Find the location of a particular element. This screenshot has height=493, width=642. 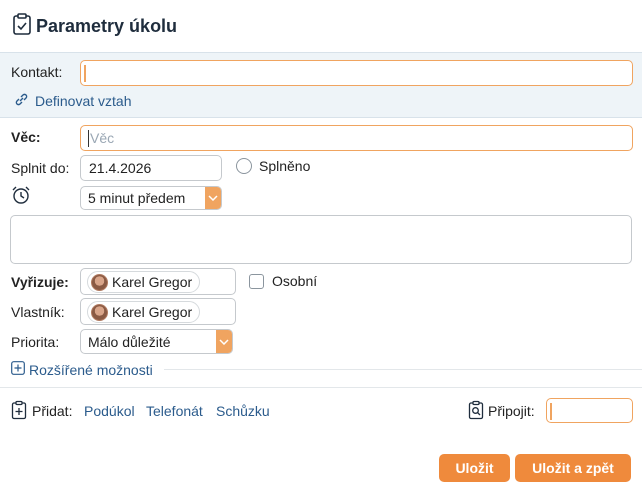

owner-field: Karel Gregor is located at coordinates (158, 311).